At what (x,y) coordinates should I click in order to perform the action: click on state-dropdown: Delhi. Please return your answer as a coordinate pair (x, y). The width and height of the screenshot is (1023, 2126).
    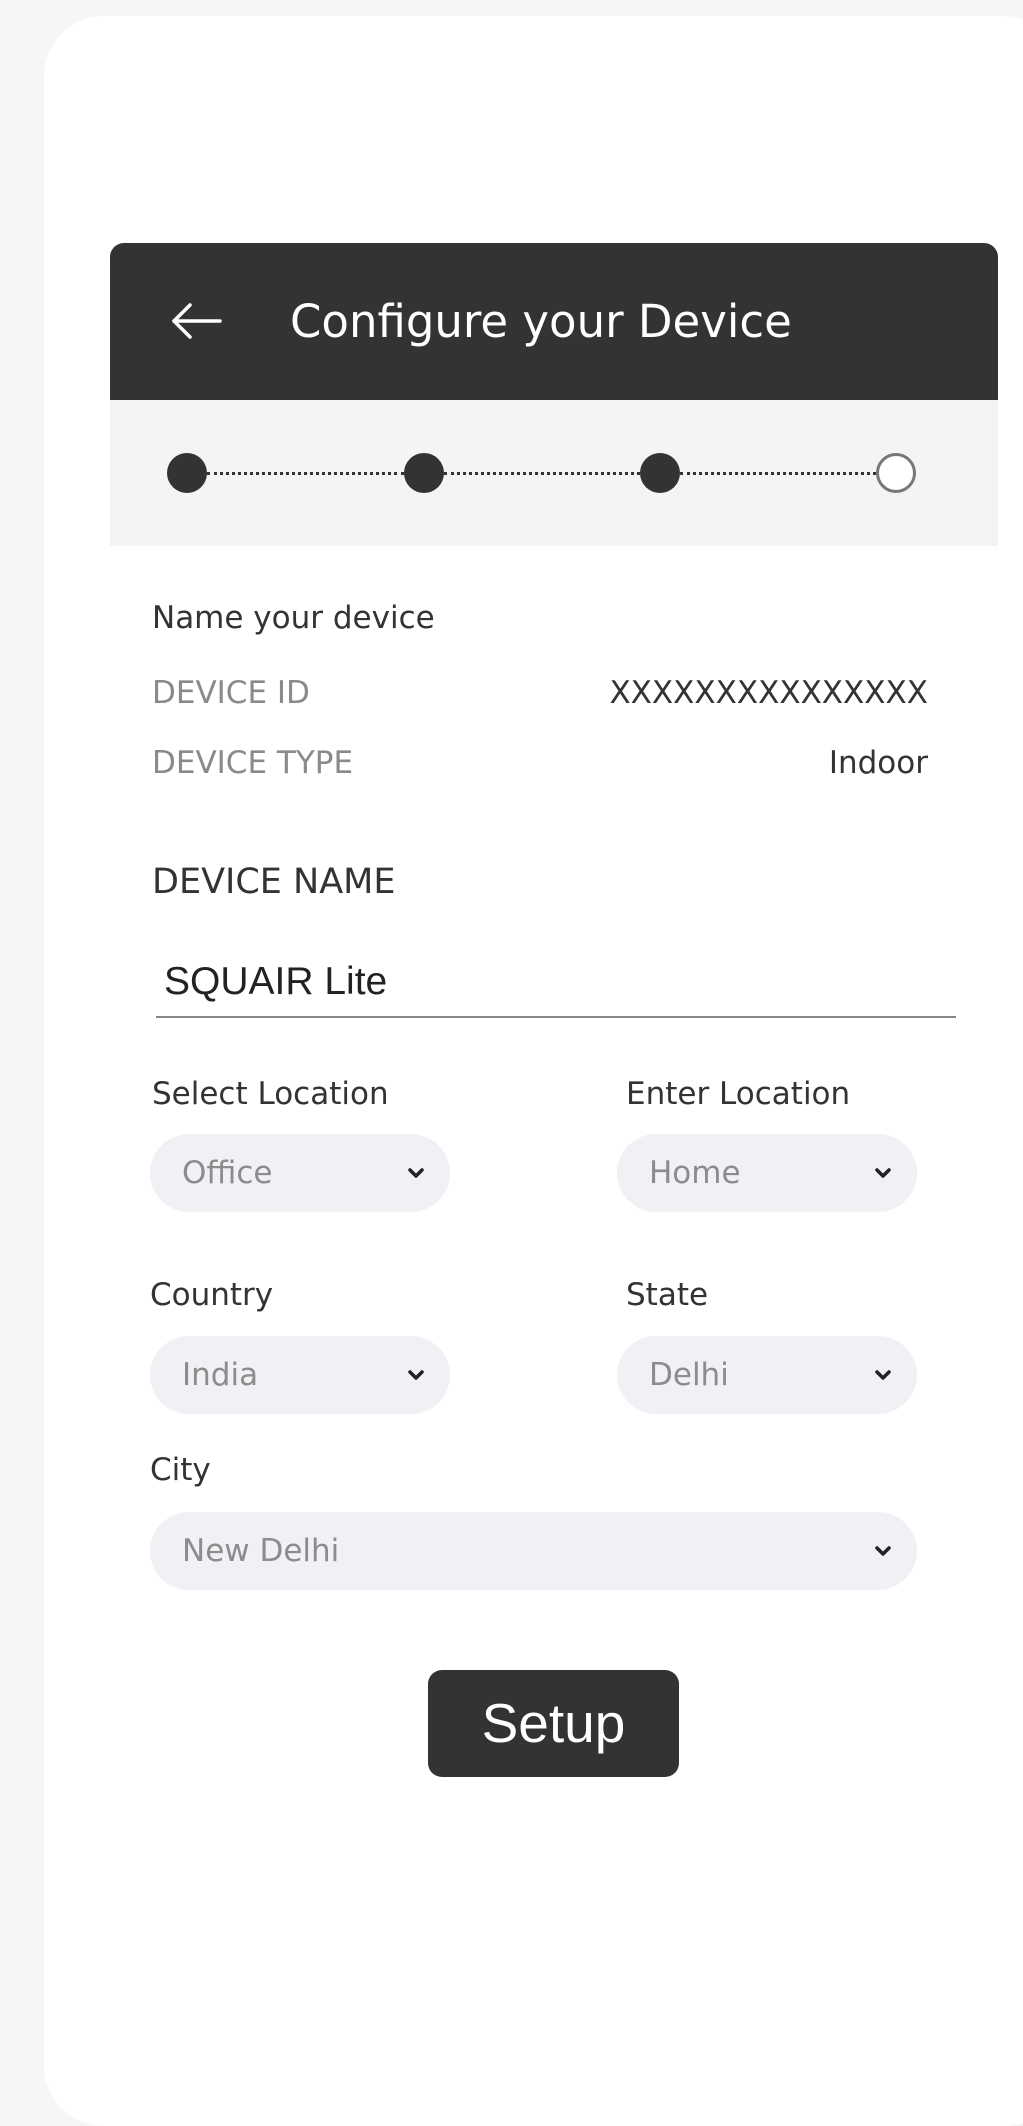
    Looking at the image, I should click on (767, 1375).